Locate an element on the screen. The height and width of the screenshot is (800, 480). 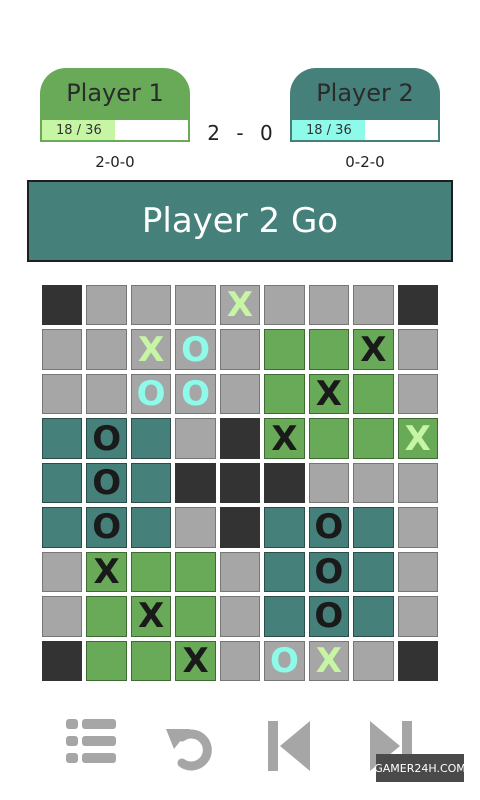
skip-to-start-icon is located at coordinates (290, 745).